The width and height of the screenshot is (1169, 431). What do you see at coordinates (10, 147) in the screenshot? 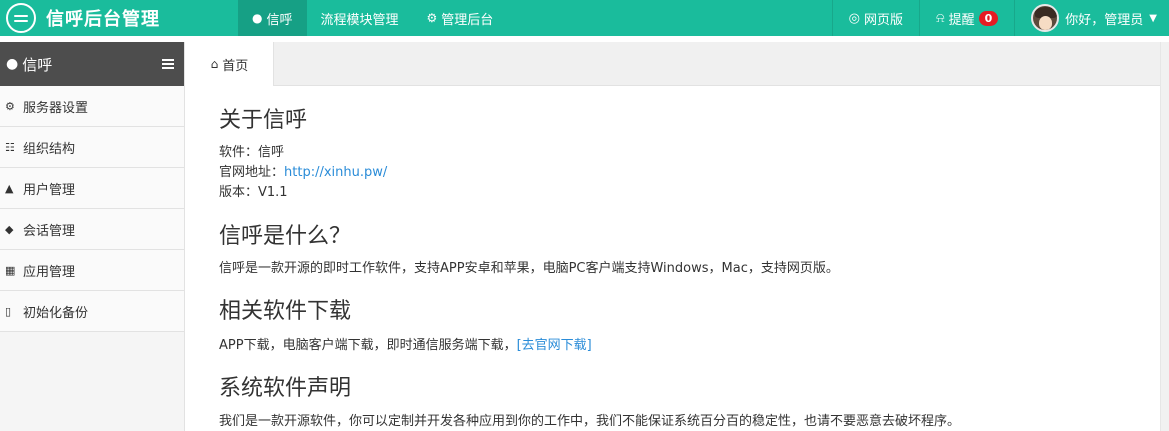
I see `sitemap-icon: ☷` at bounding box center [10, 147].